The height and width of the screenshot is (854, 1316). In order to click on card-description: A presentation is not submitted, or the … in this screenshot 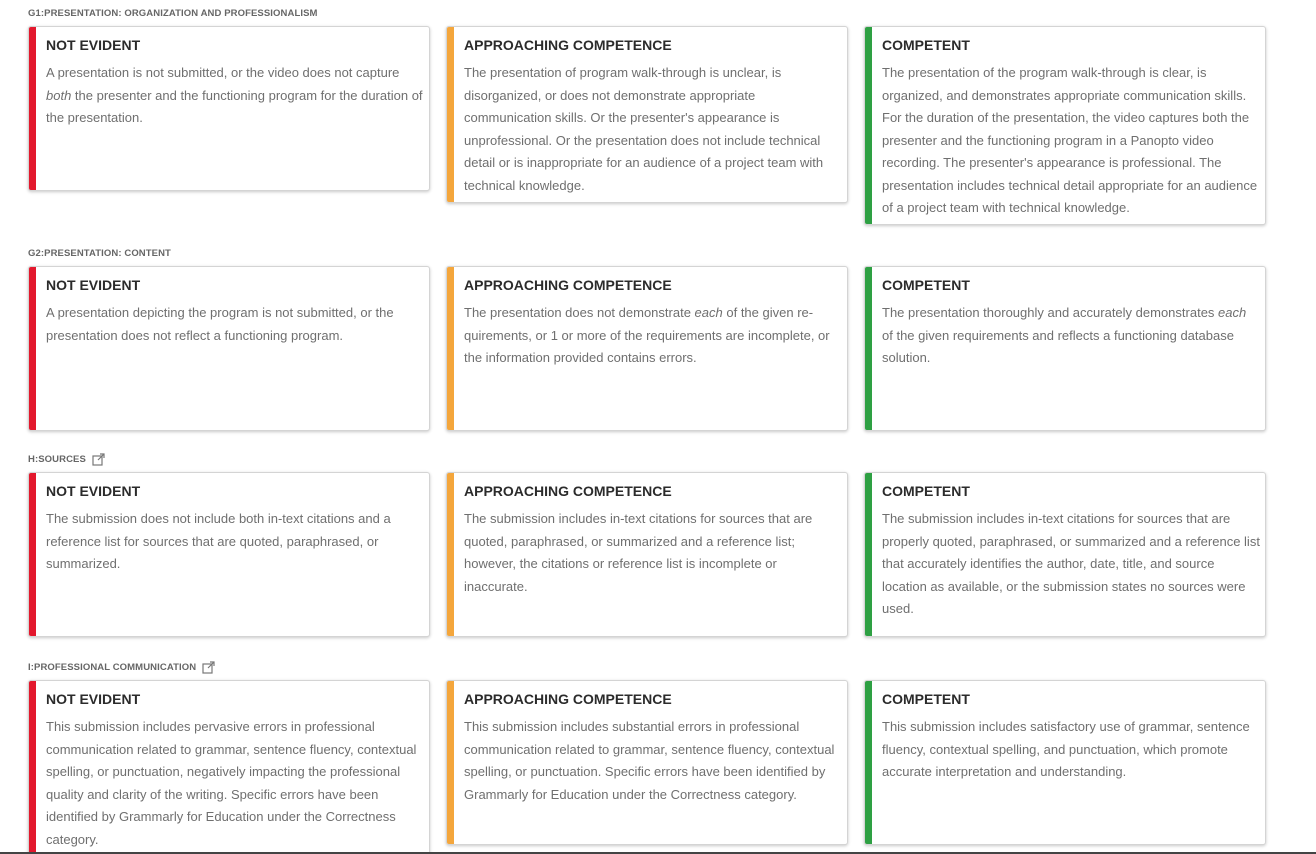, I will do `click(234, 95)`.